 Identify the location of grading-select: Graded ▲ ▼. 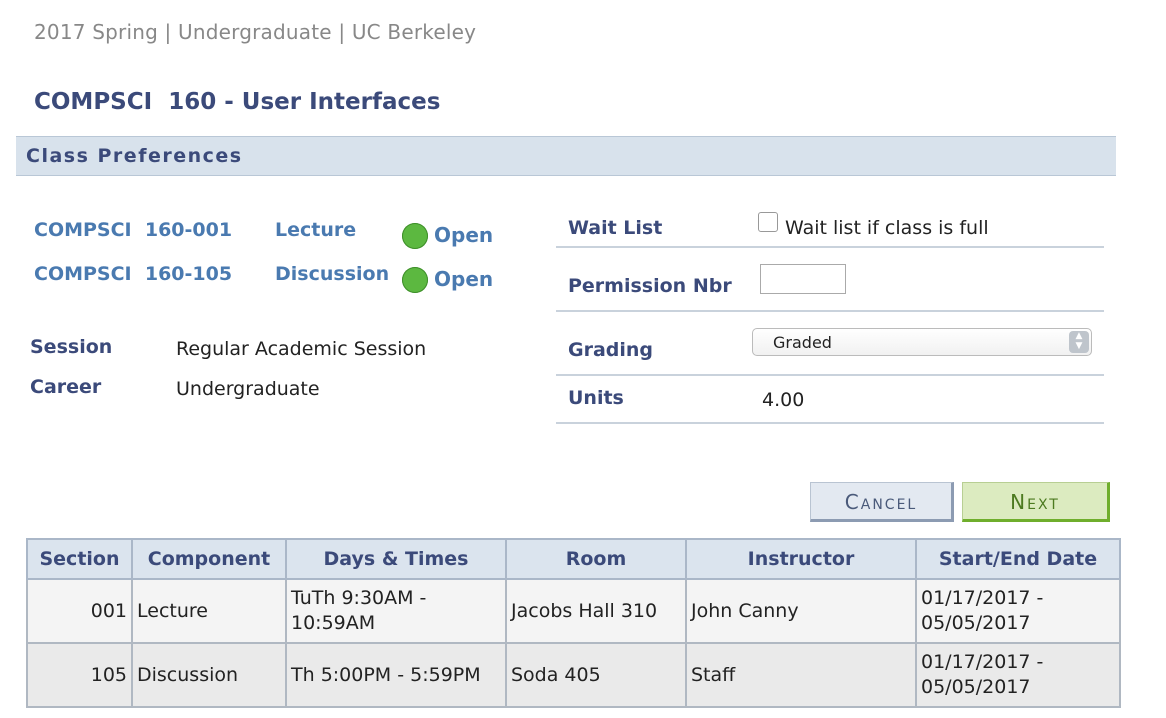
(922, 342).